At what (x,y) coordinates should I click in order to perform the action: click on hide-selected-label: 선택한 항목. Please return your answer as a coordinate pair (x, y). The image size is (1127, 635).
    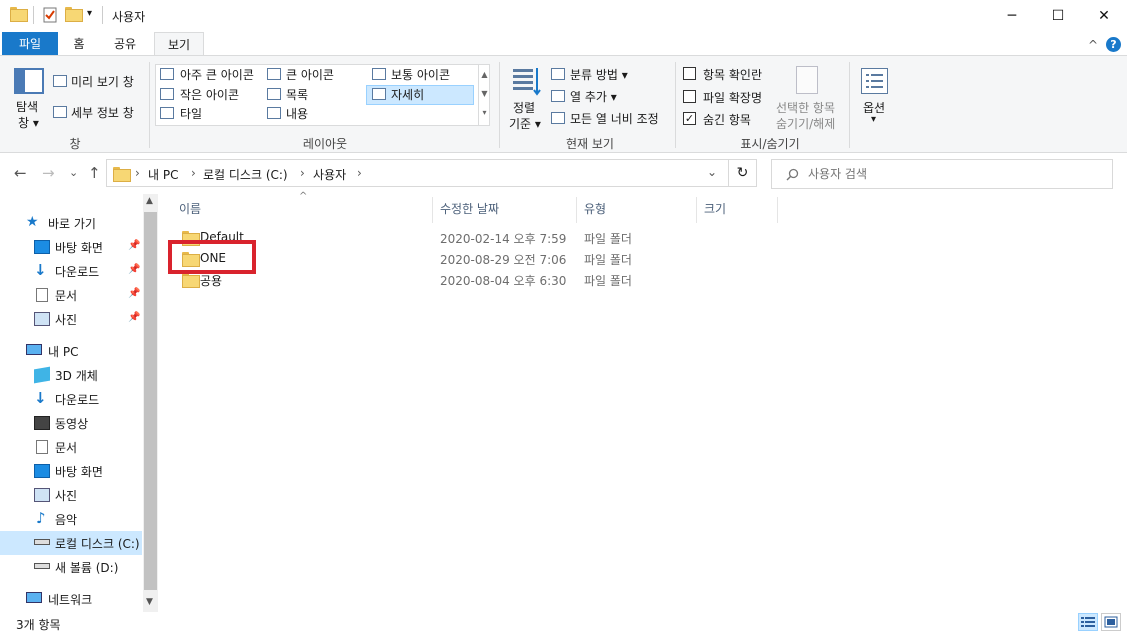
    Looking at the image, I should click on (805, 107).